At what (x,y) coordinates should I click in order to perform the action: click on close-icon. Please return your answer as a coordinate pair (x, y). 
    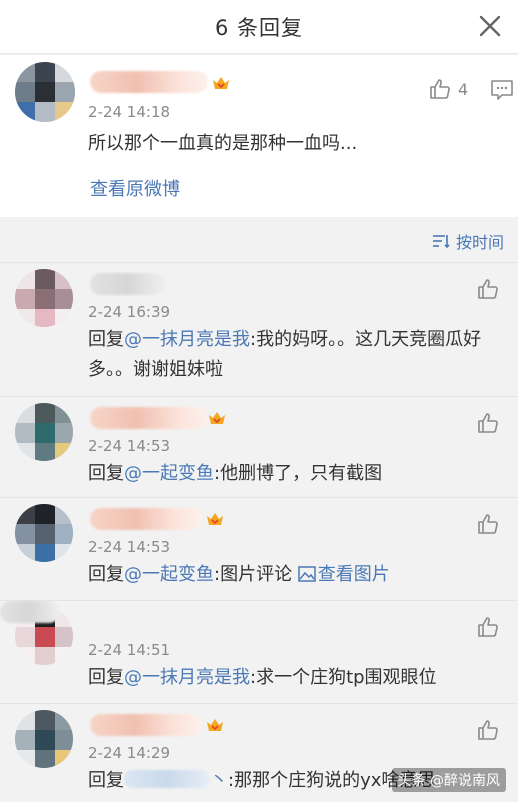
    Looking at the image, I should click on (490, 26).